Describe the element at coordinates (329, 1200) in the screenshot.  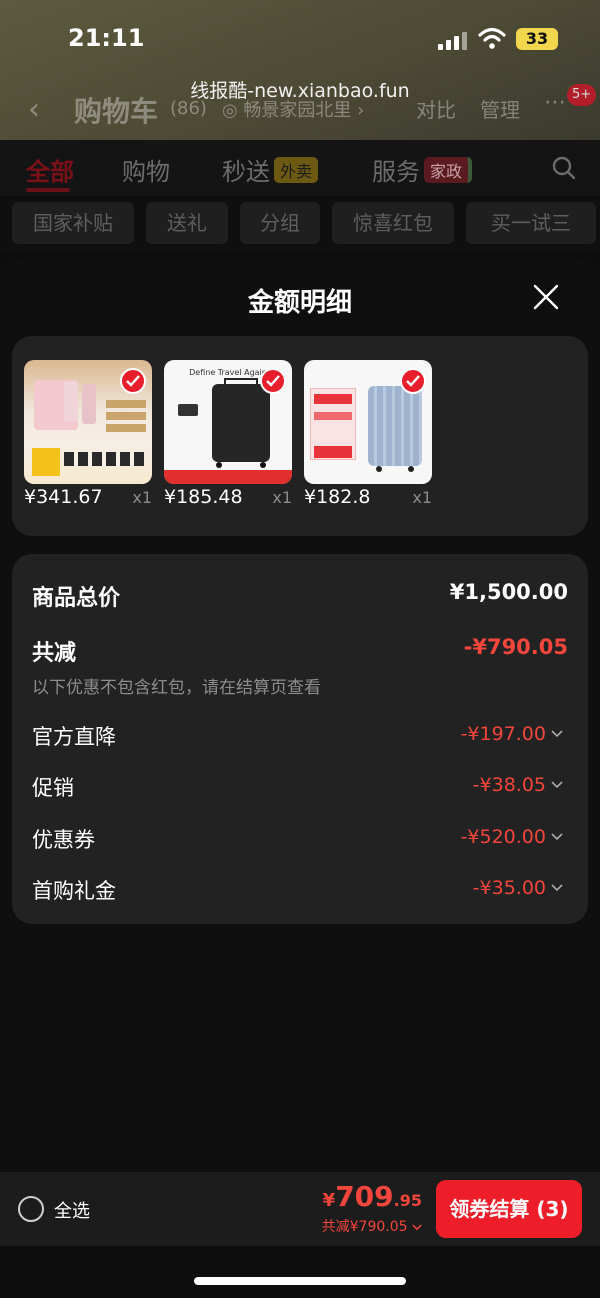
I see `currency-symbol: ¥` at that location.